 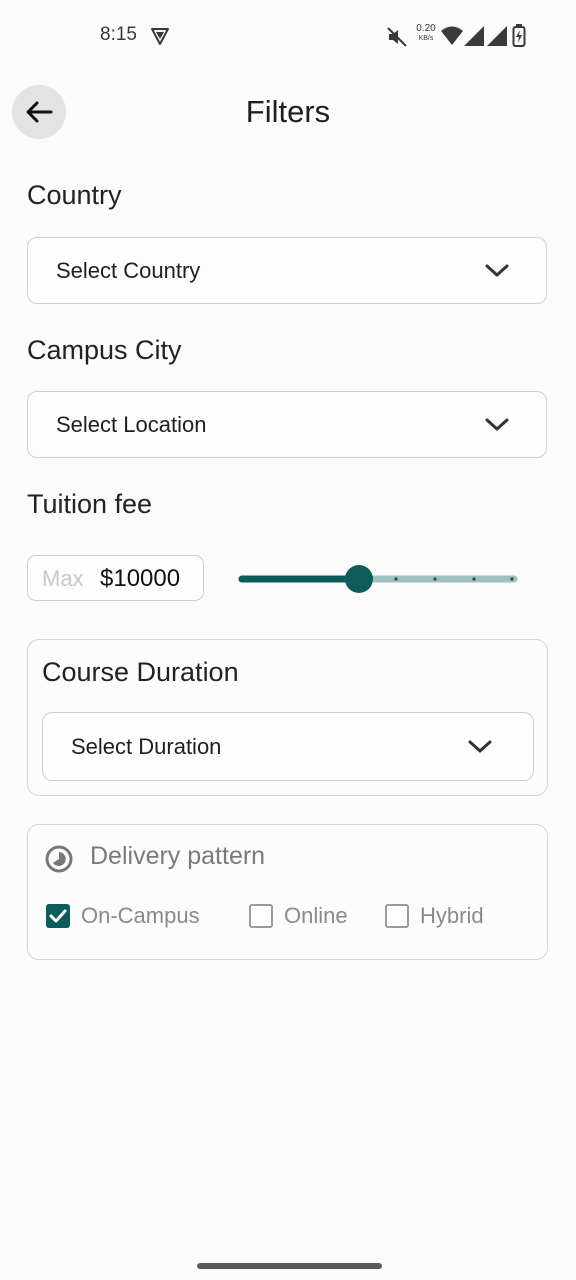 I want to click on status-time: 8:15, so click(x=118, y=34).